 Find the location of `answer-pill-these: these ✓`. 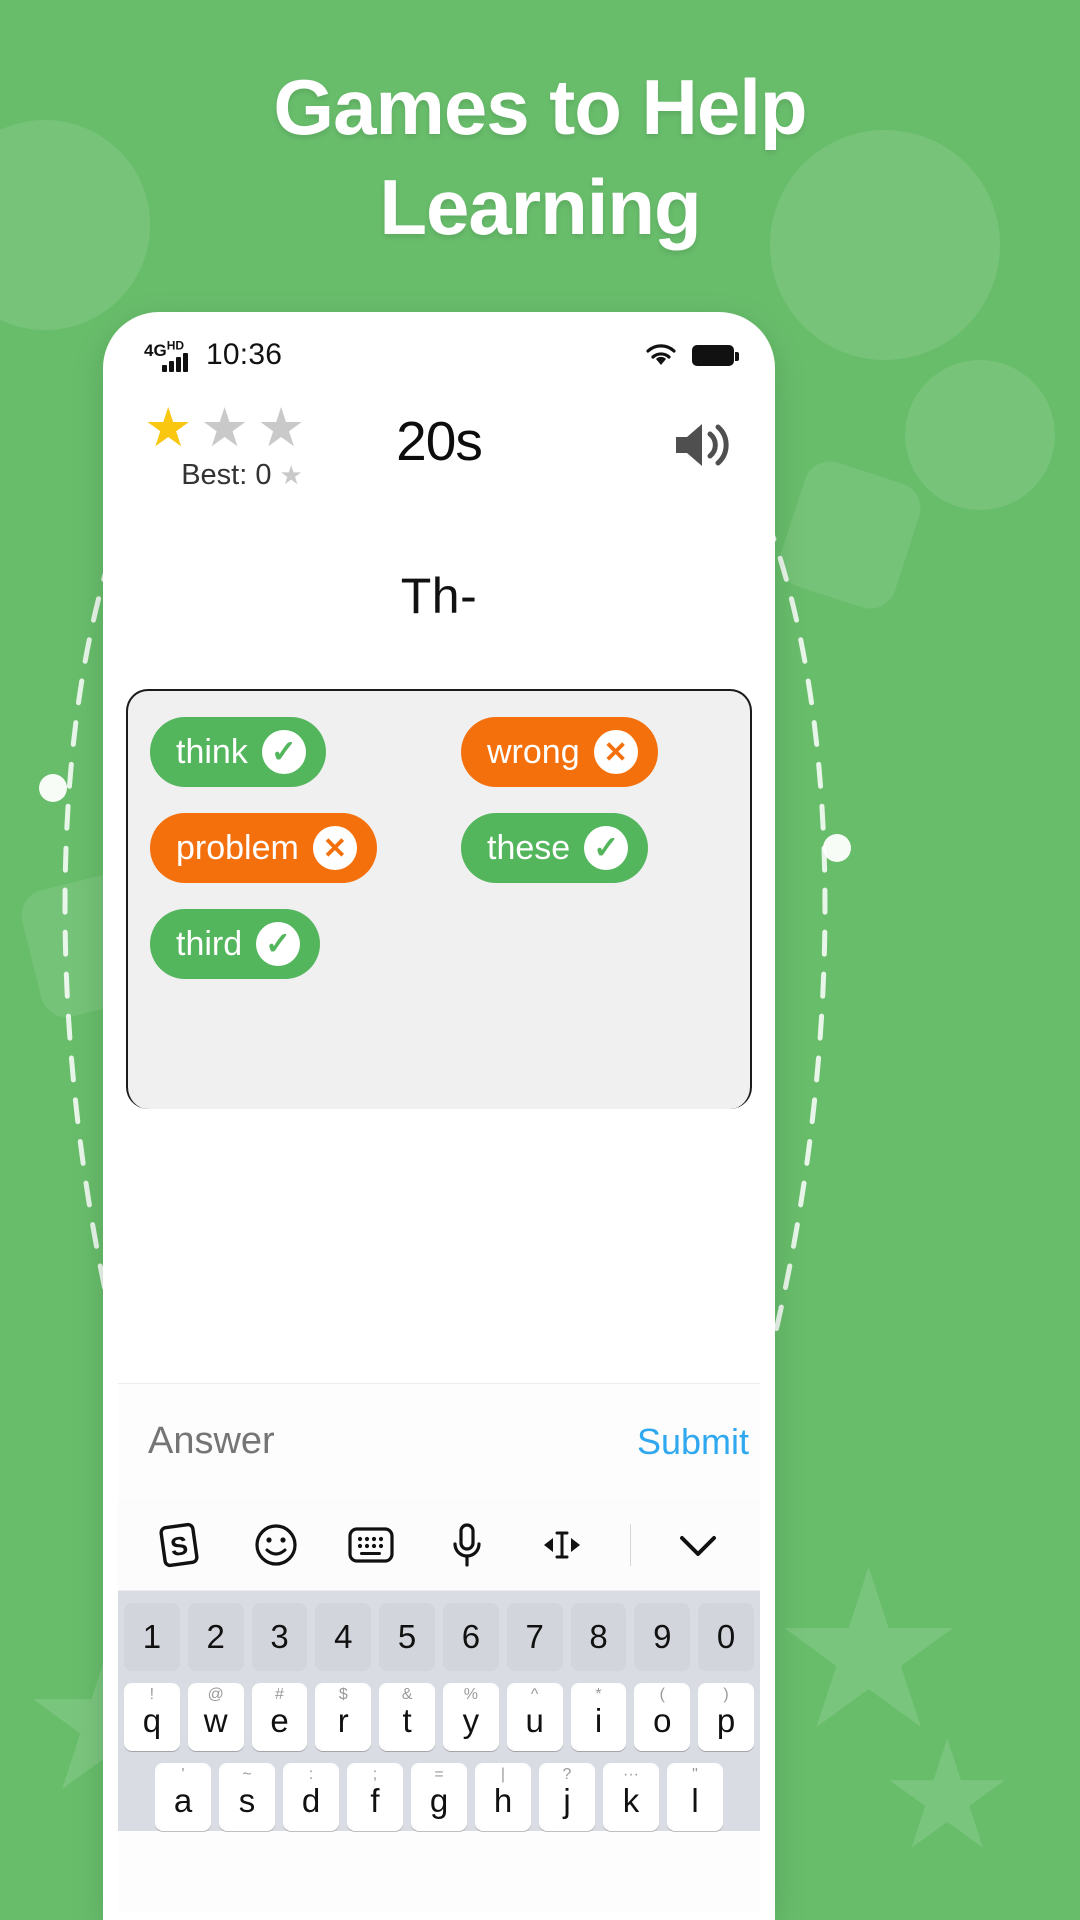

answer-pill-these: these ✓ is located at coordinates (555, 848).